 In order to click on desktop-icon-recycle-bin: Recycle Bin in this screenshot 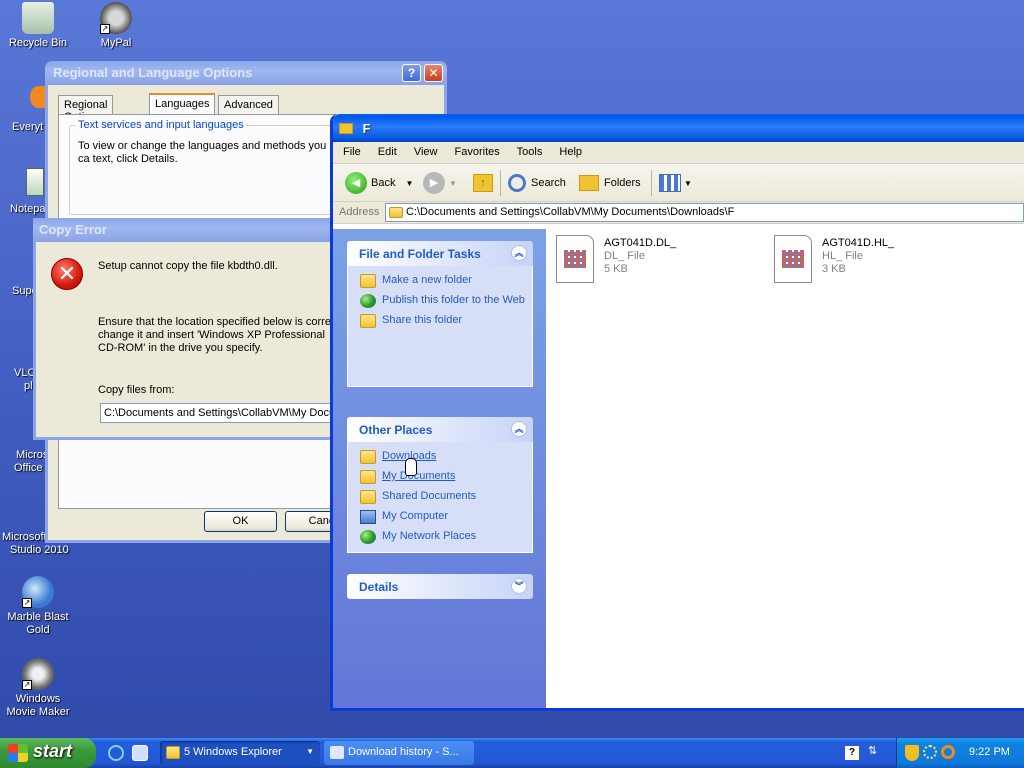, I will do `click(38, 26)`.